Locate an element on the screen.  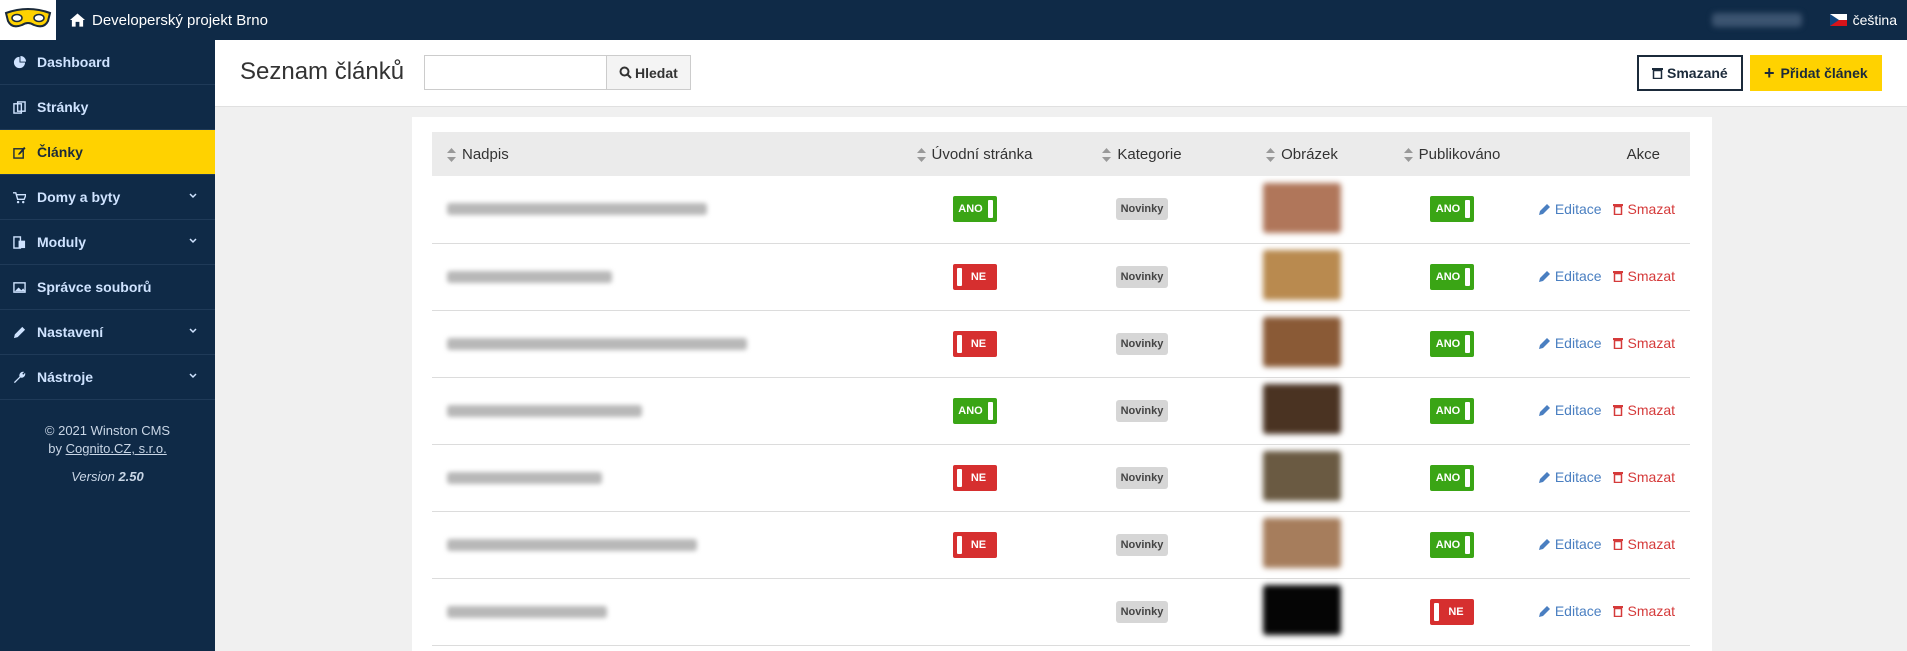
column-header-homepage: Úvodní stránka is located at coordinates (974, 154).